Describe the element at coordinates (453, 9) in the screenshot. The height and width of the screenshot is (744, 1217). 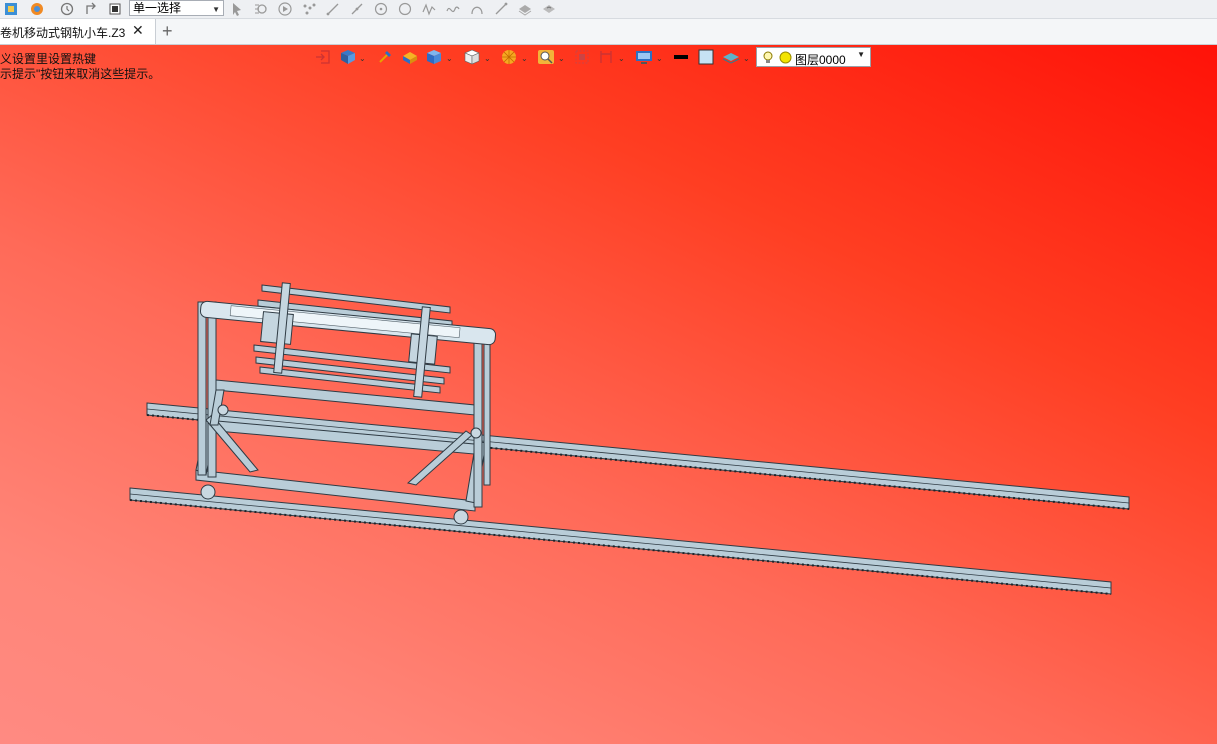
I see `spline-icon` at that location.